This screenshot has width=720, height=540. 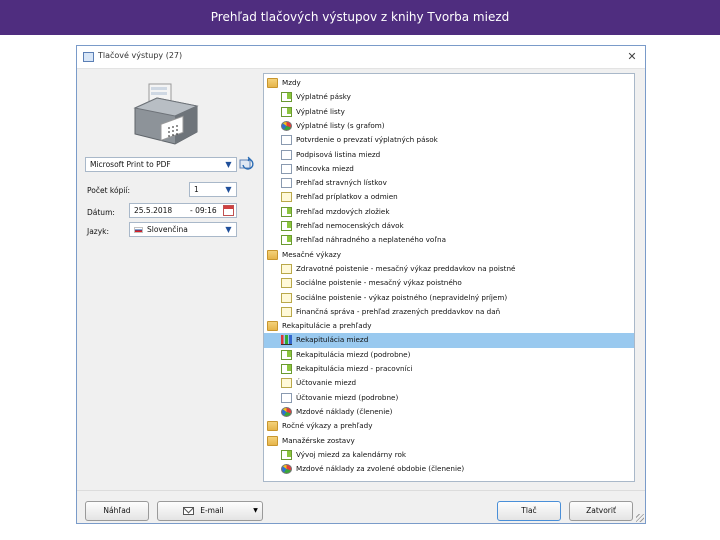 What do you see at coordinates (449, 383) in the screenshot?
I see `tree-item: Účtovanie miezd` at bounding box center [449, 383].